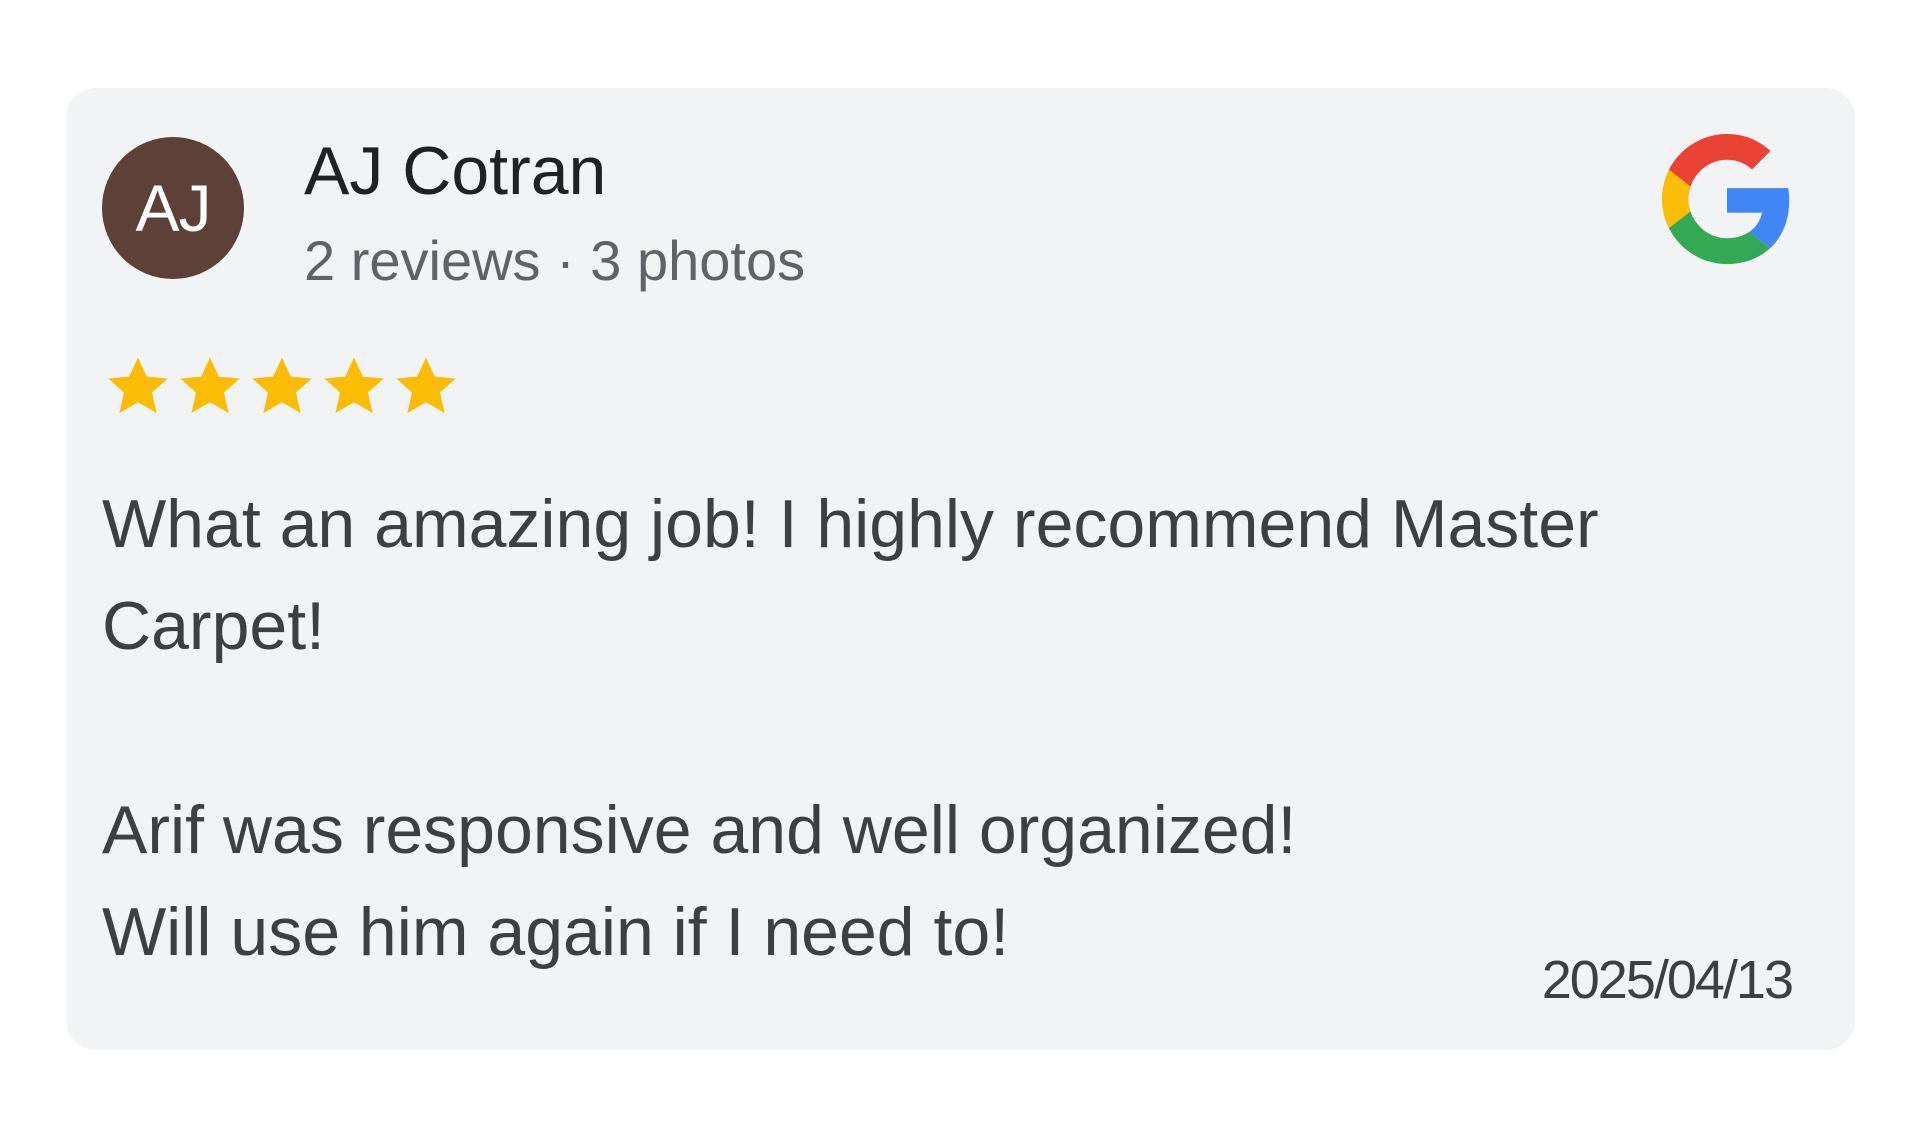 This screenshot has width=1920, height=1129. I want to click on author-name: AJ Cotran, so click(455, 171).